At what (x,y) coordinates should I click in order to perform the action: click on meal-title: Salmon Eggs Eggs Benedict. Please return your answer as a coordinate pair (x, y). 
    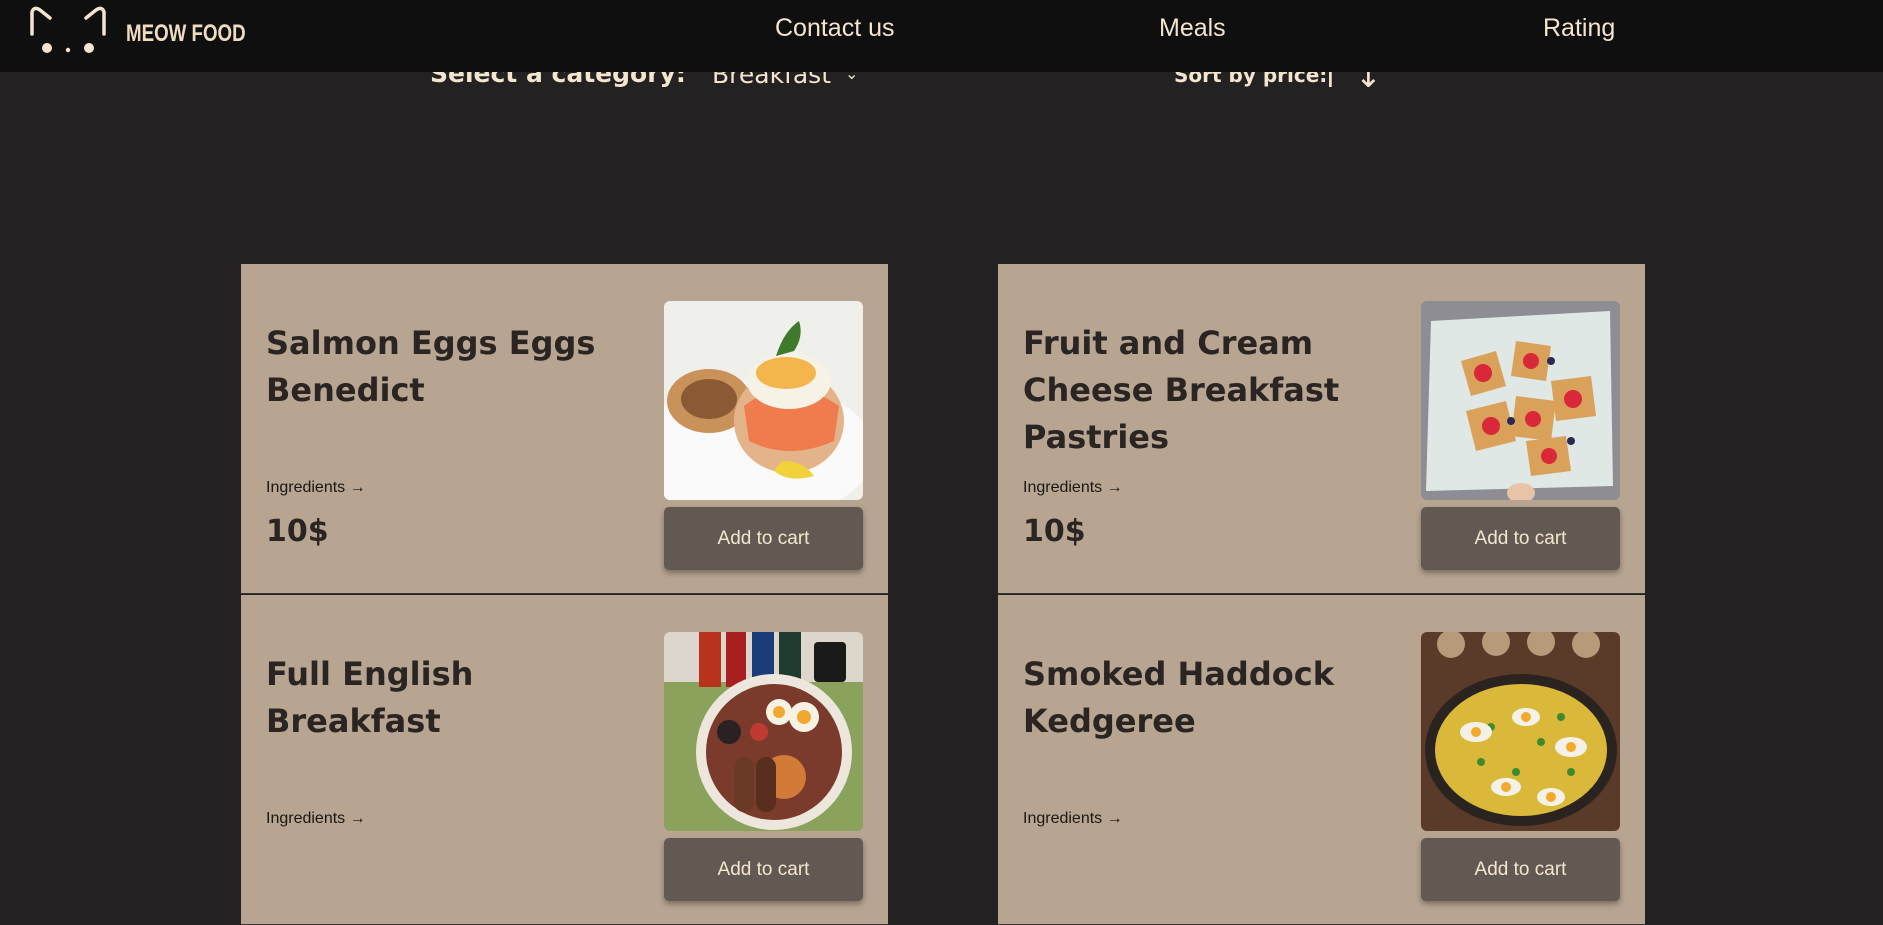
    Looking at the image, I should click on (431, 366).